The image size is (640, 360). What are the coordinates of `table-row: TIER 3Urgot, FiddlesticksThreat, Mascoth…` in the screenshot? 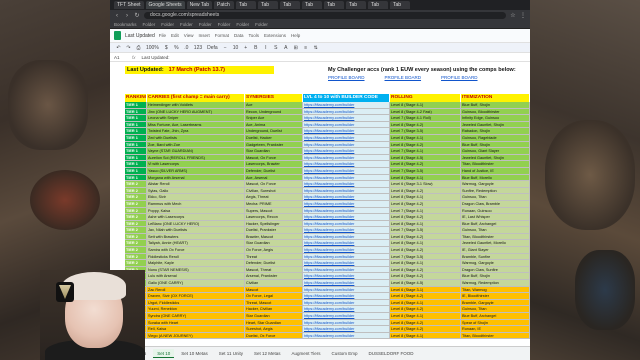 It's located at (327, 303).